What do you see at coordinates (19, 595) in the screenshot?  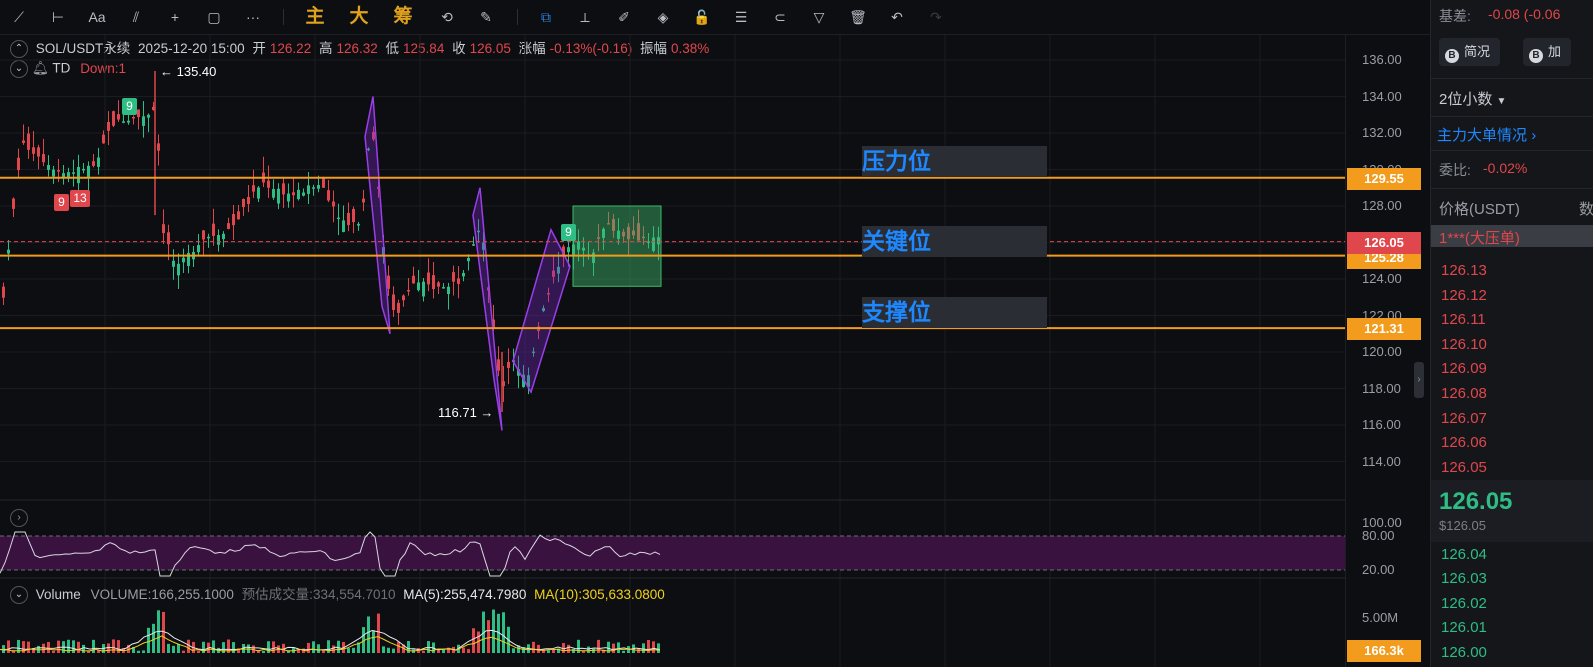 I see `collapse-volume-icon: ⌄` at bounding box center [19, 595].